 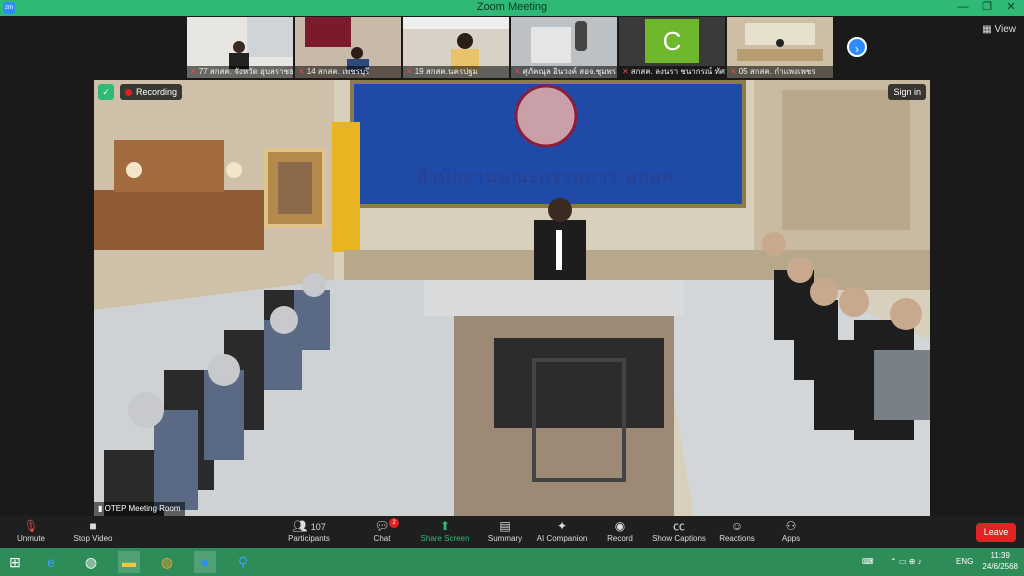 I want to click on apps-button: ⚇ Apps, so click(x=791, y=530).